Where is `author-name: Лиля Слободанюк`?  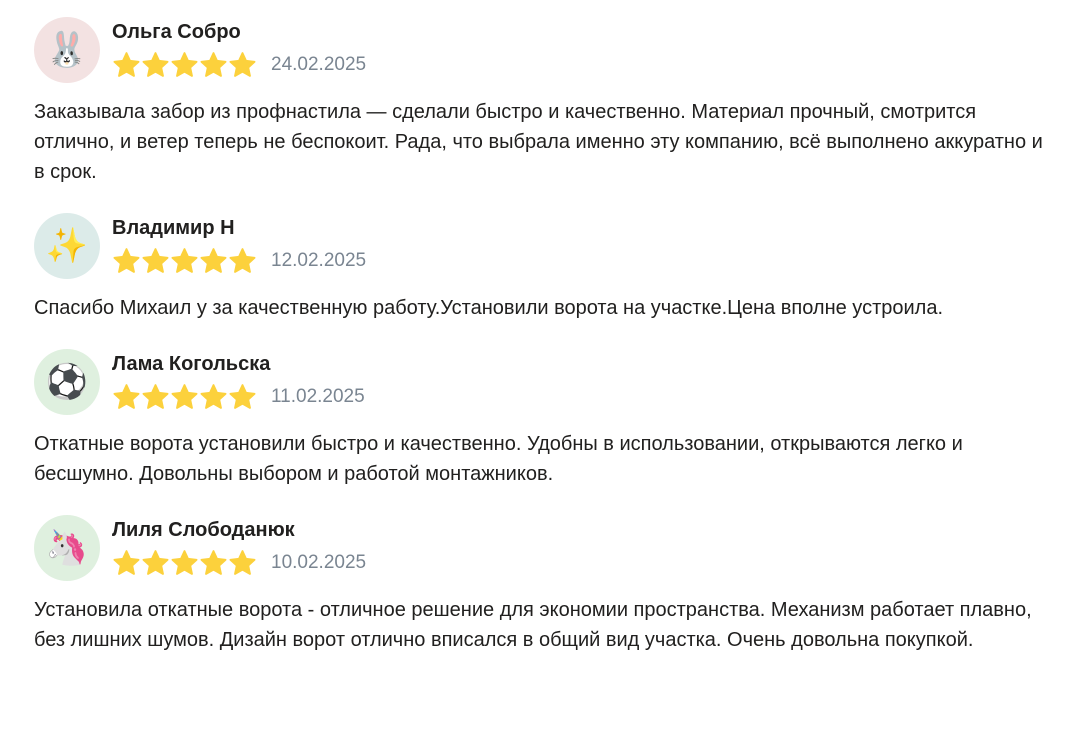 author-name: Лиля Слободанюк is located at coordinates (239, 530).